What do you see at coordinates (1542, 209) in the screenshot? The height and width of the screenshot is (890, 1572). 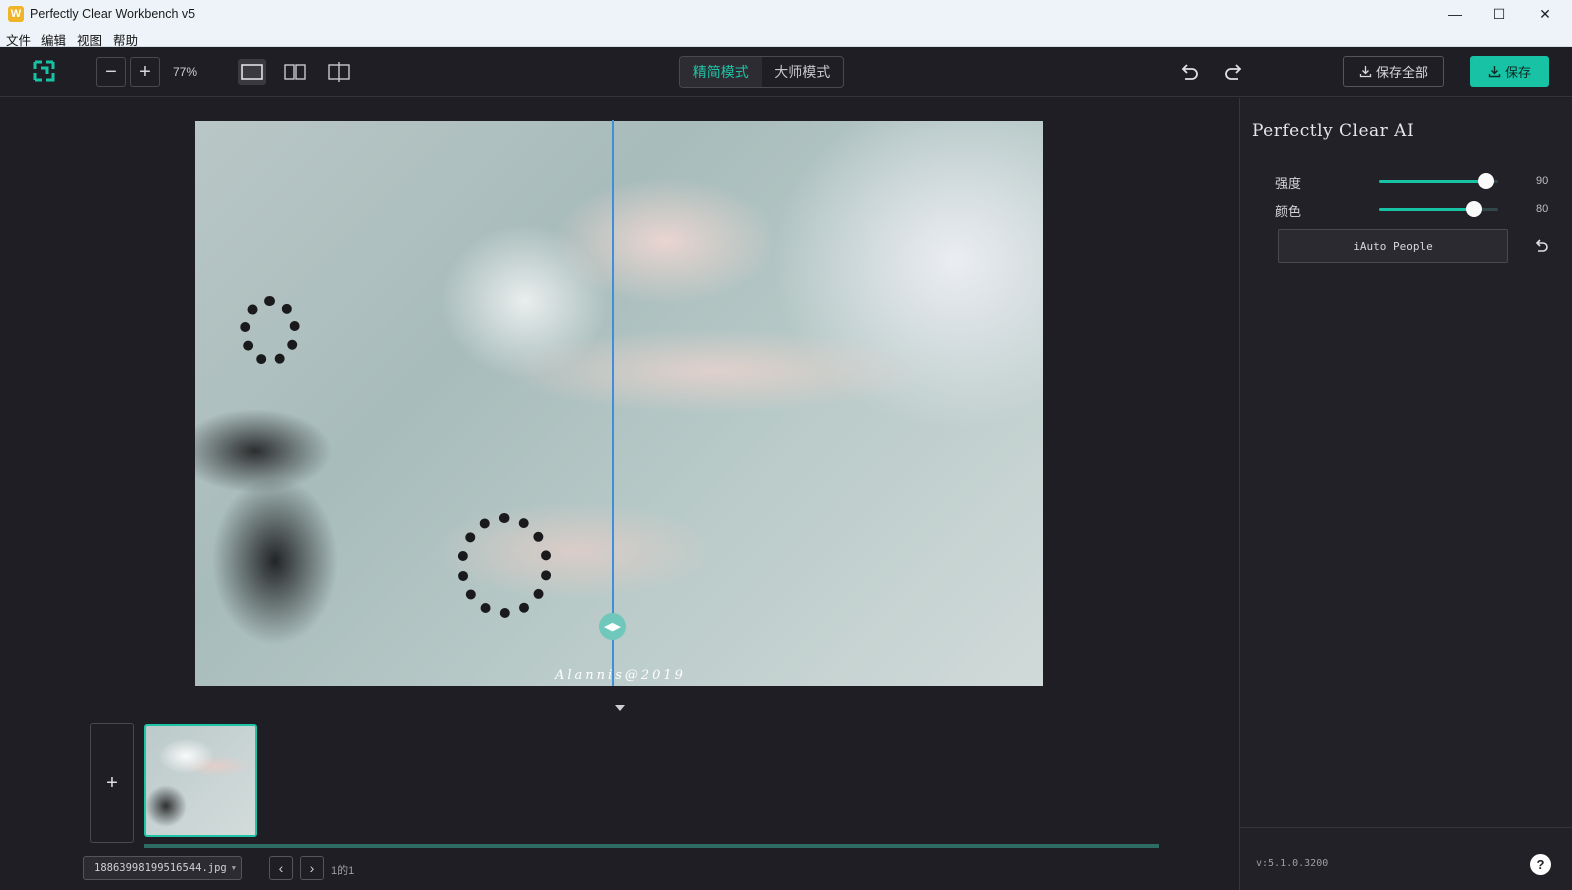 I see `color-value: 80` at bounding box center [1542, 209].